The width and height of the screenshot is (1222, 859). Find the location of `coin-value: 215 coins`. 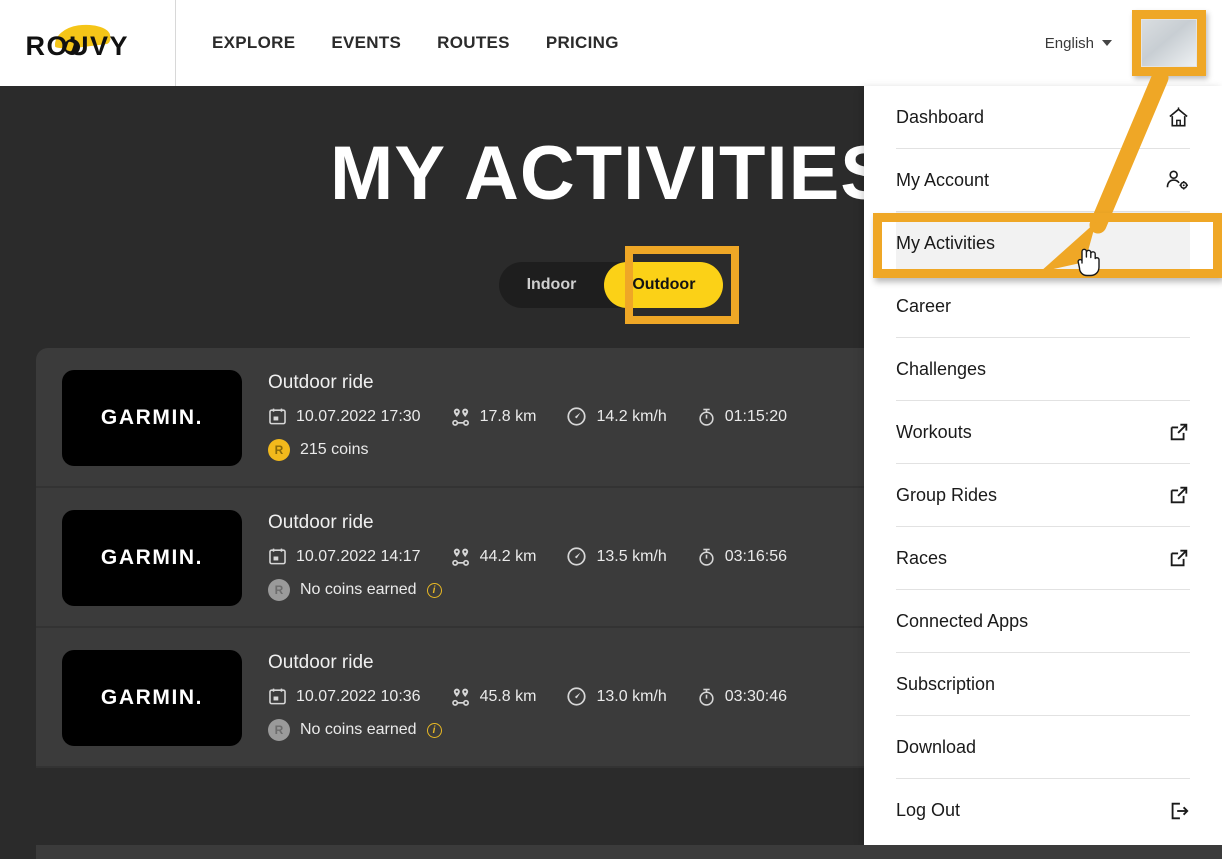

coin-value: 215 coins is located at coordinates (334, 449).